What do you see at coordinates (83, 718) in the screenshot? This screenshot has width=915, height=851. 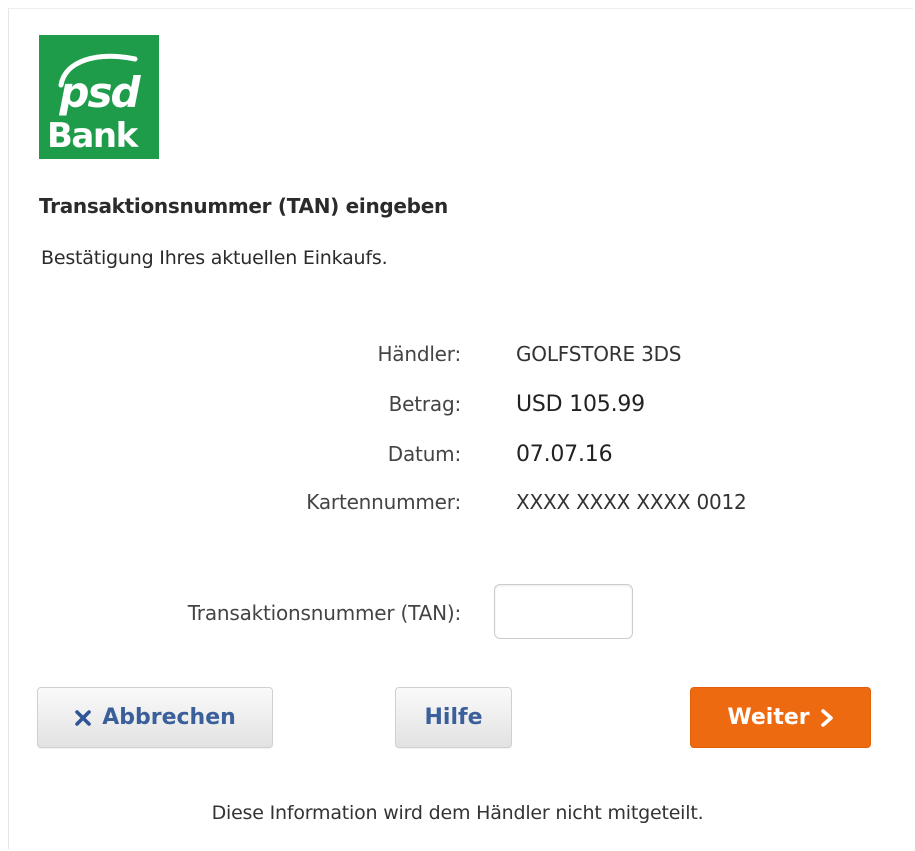 I see `close-icon` at bounding box center [83, 718].